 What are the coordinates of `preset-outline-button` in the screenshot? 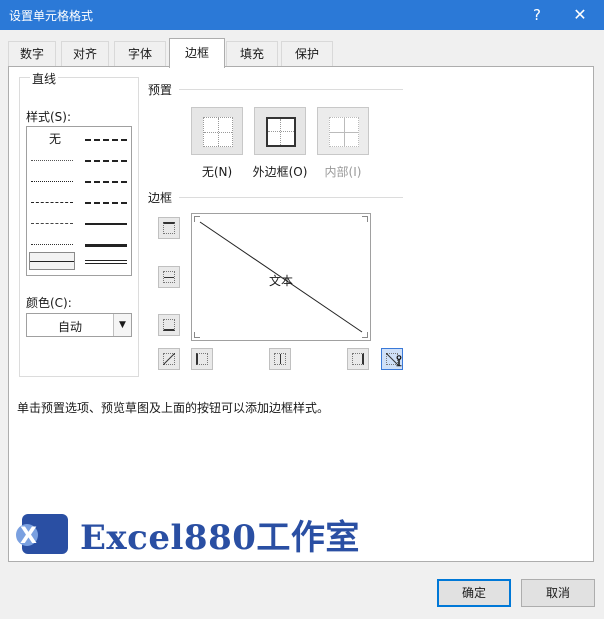 It's located at (280, 131).